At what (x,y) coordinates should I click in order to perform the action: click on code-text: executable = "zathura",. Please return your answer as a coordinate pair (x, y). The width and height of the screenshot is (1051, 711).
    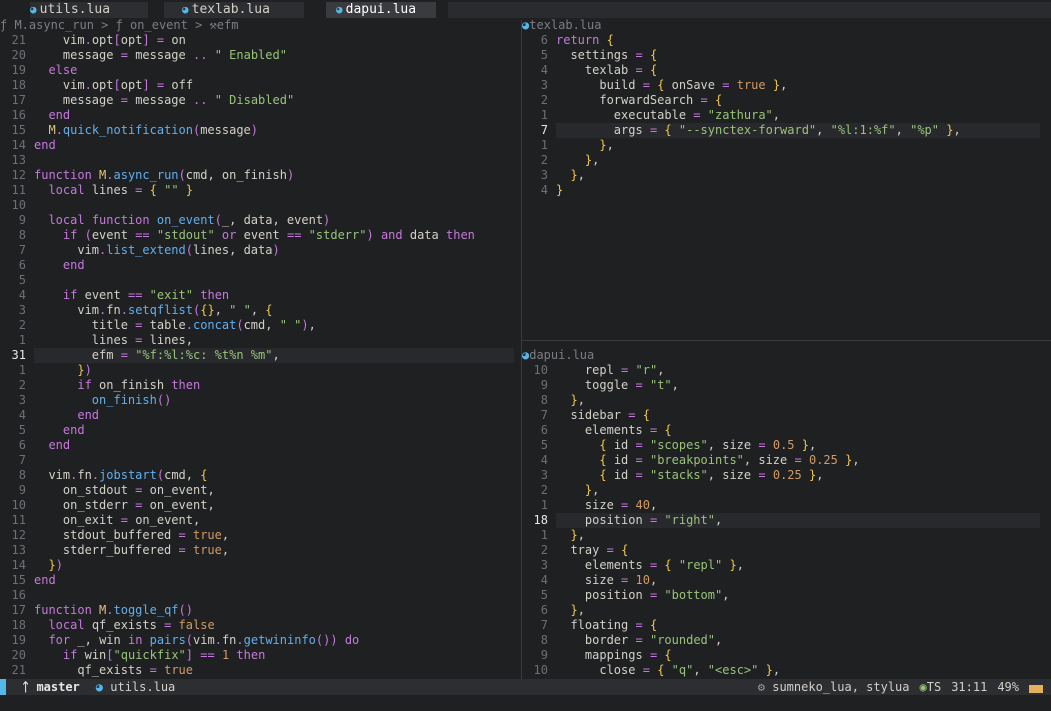
    Looking at the image, I should click on (668, 115).